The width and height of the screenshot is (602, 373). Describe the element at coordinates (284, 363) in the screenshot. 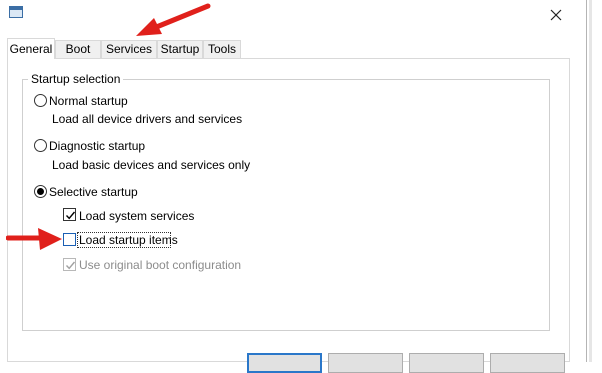

I see `ok-button` at that location.